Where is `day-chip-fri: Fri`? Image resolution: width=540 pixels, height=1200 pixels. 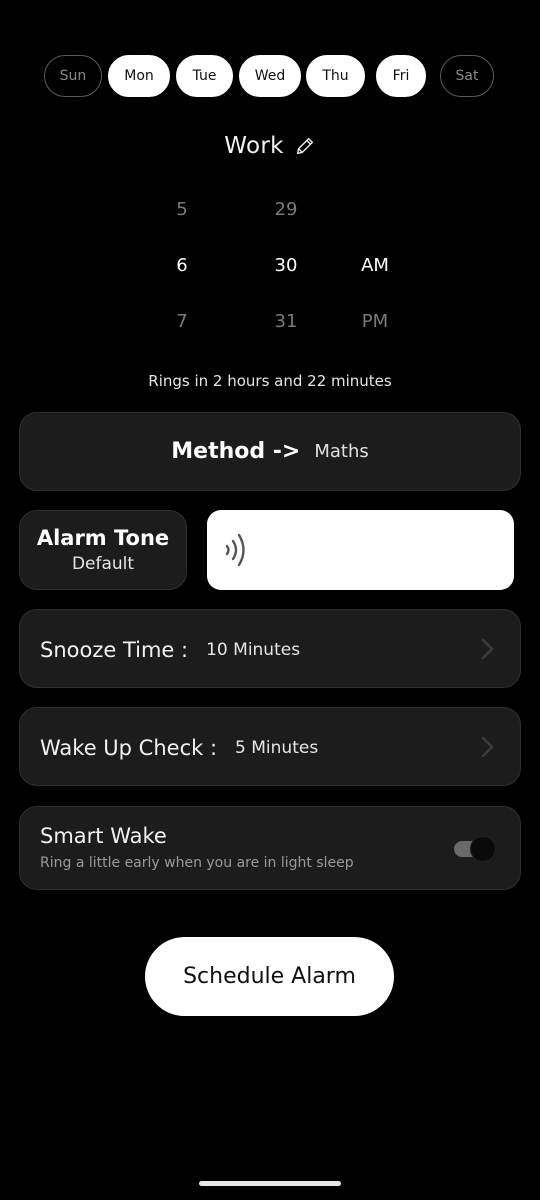
day-chip-fri: Fri is located at coordinates (401, 76).